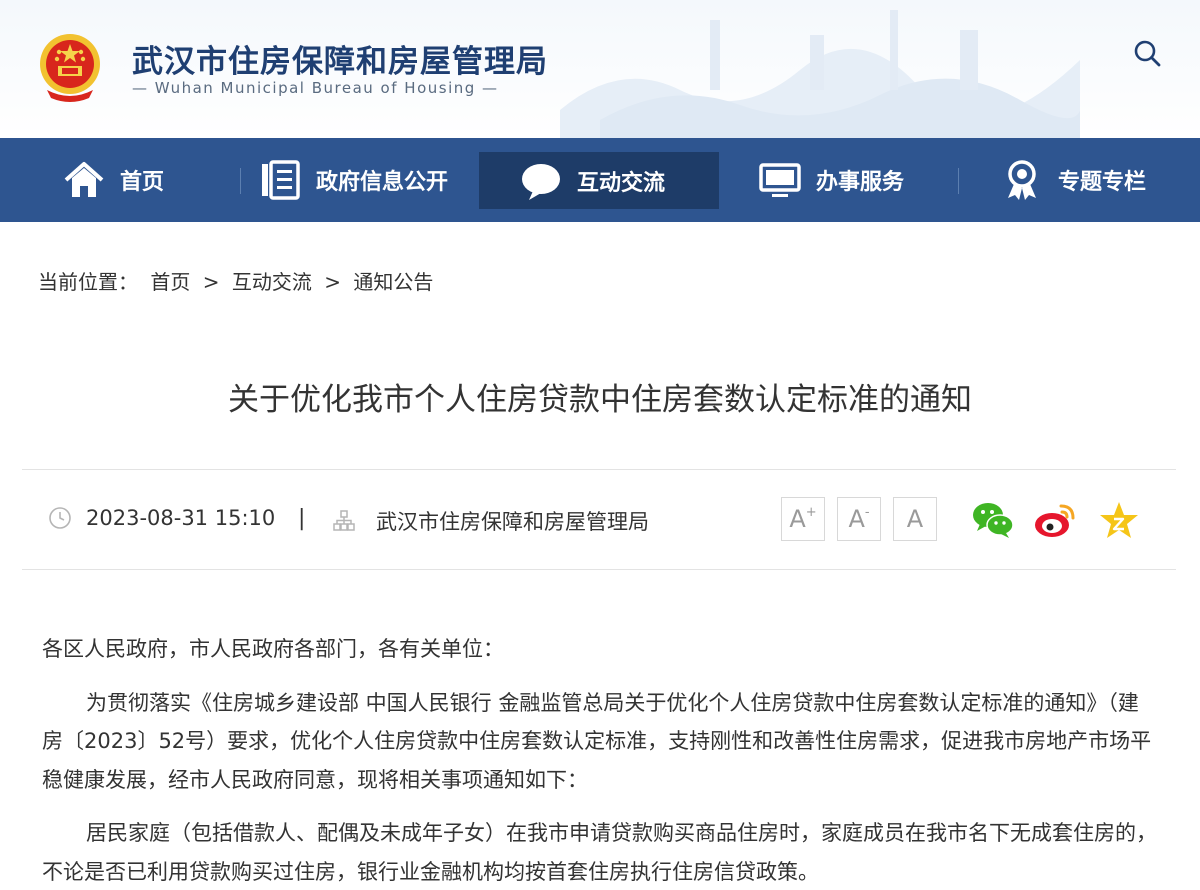 Image resolution: width=1200 pixels, height=890 pixels. Describe the element at coordinates (993, 520) in the screenshot. I see `wechat-icon` at that location.